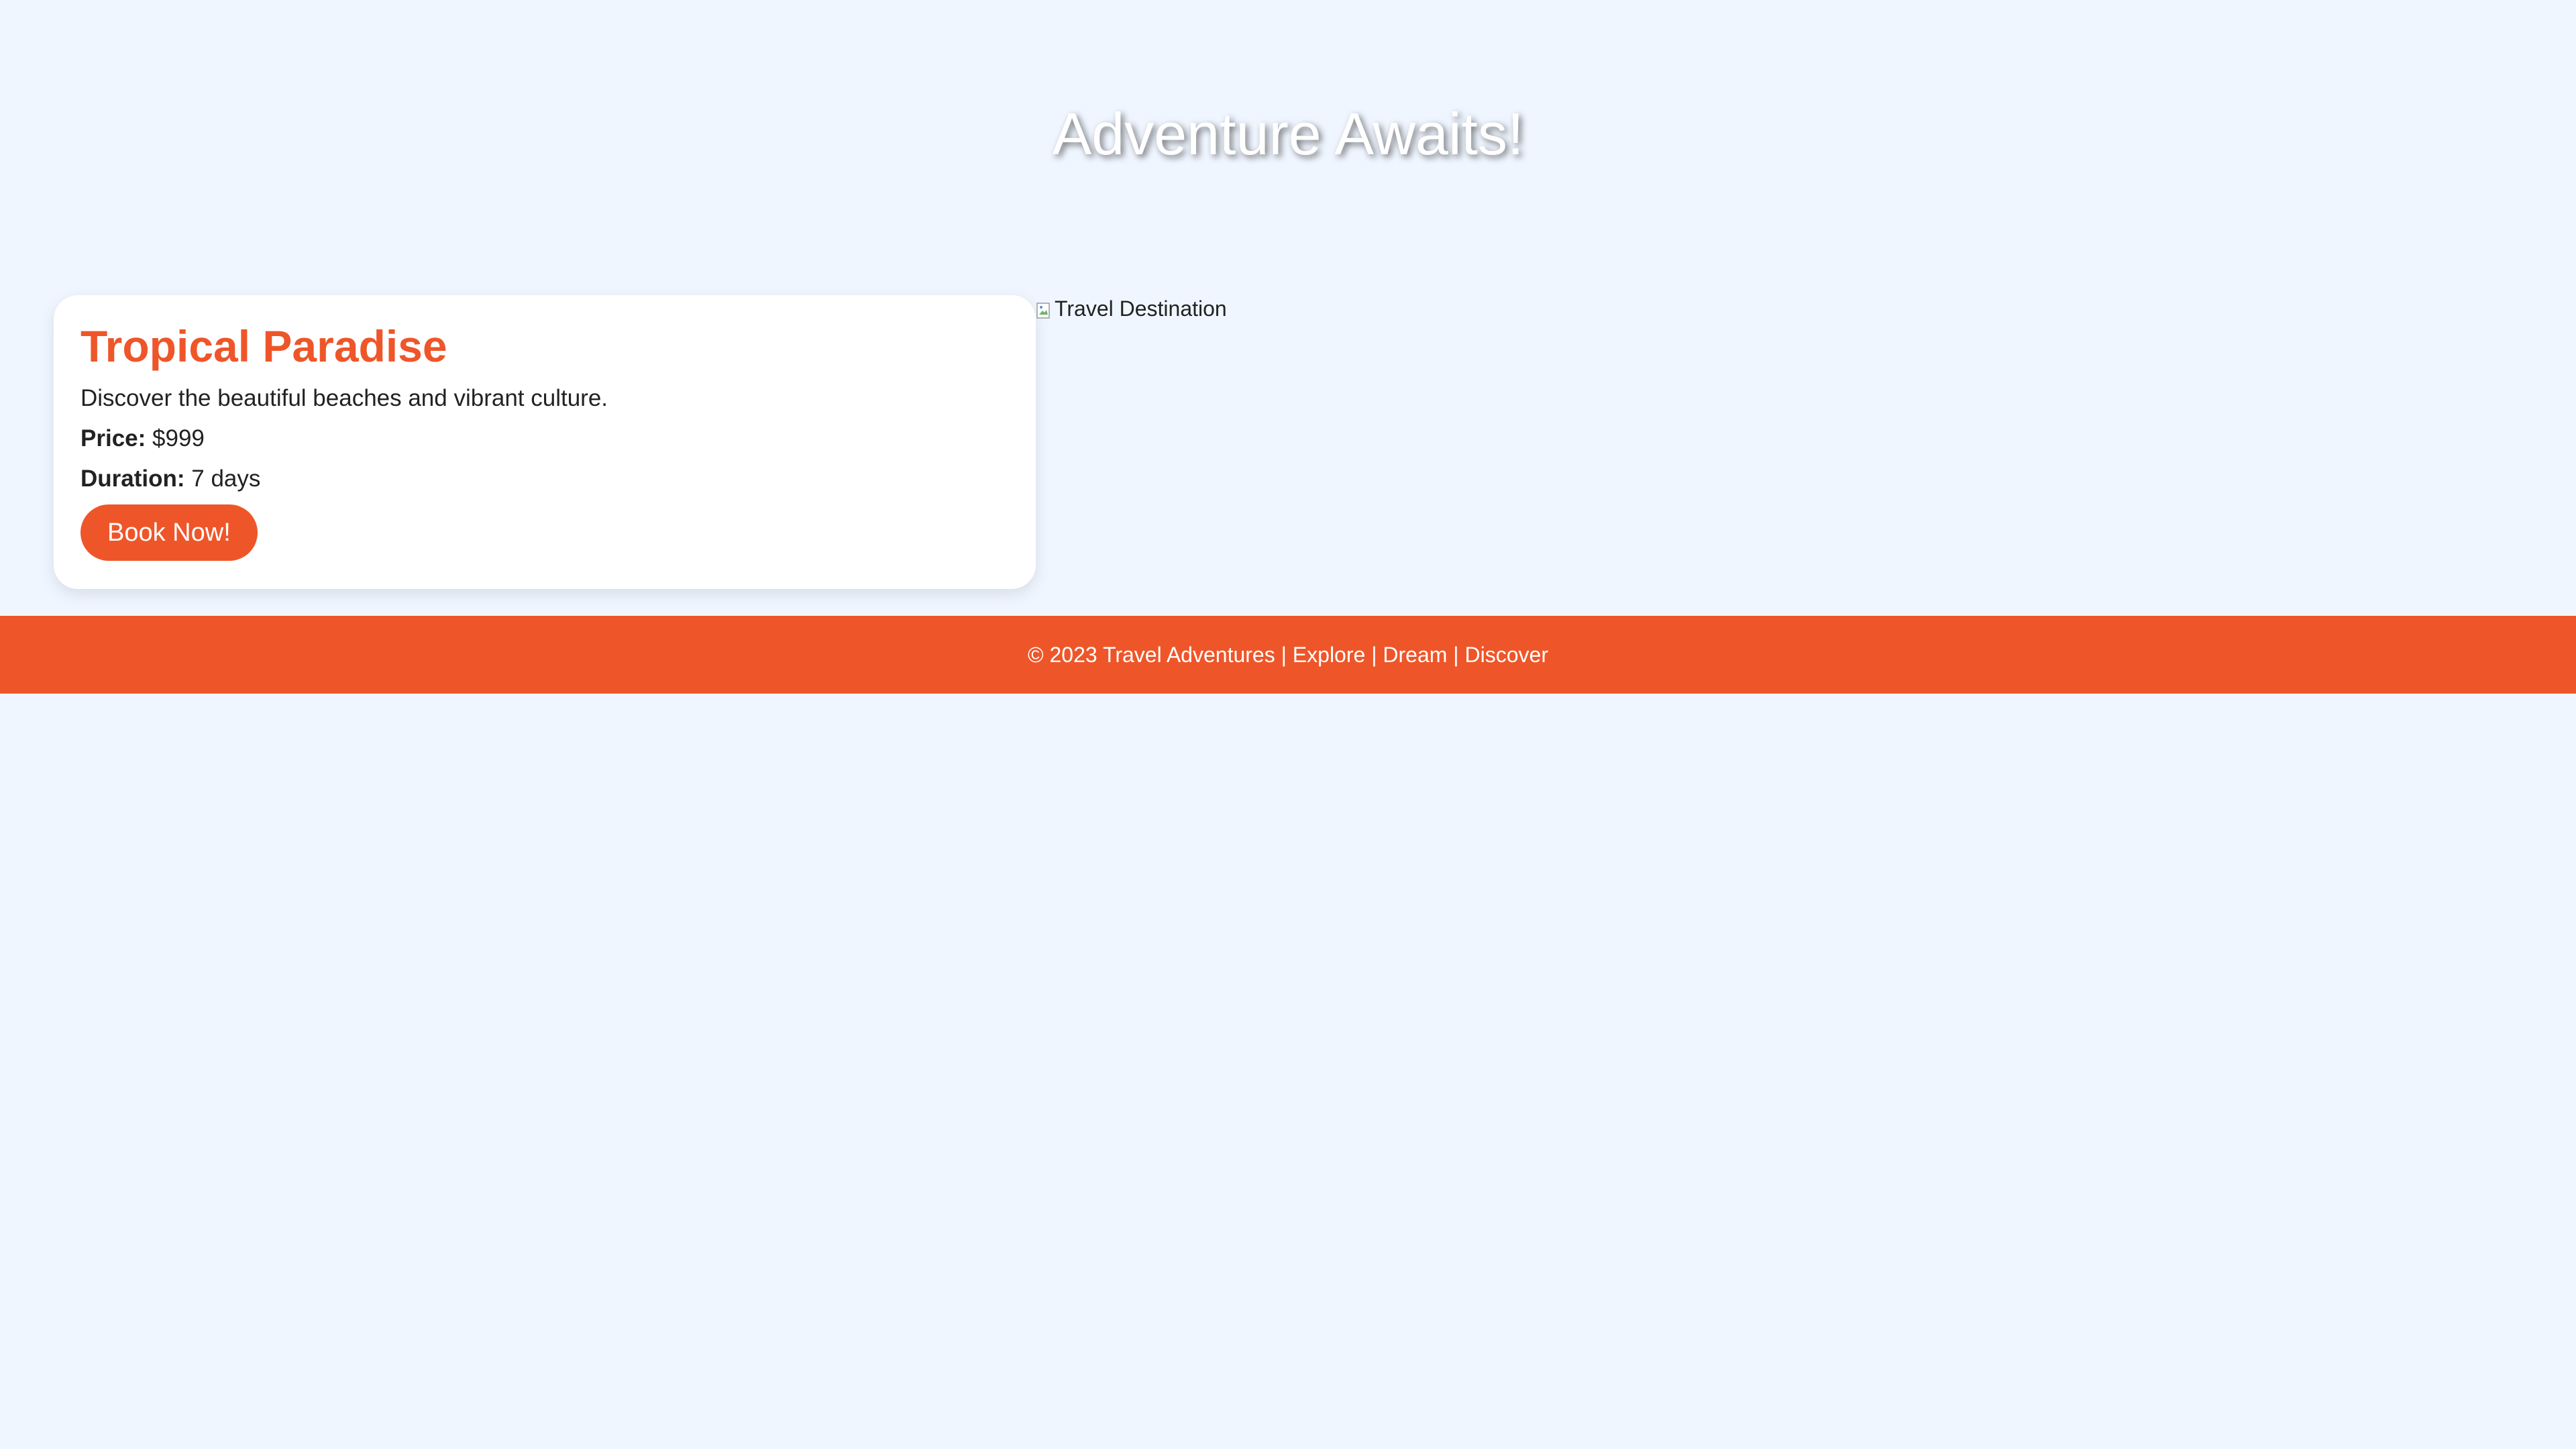 The image size is (2576, 1449). Describe the element at coordinates (1141, 309) in the screenshot. I see `image-alt-text: Travel Destination` at that location.